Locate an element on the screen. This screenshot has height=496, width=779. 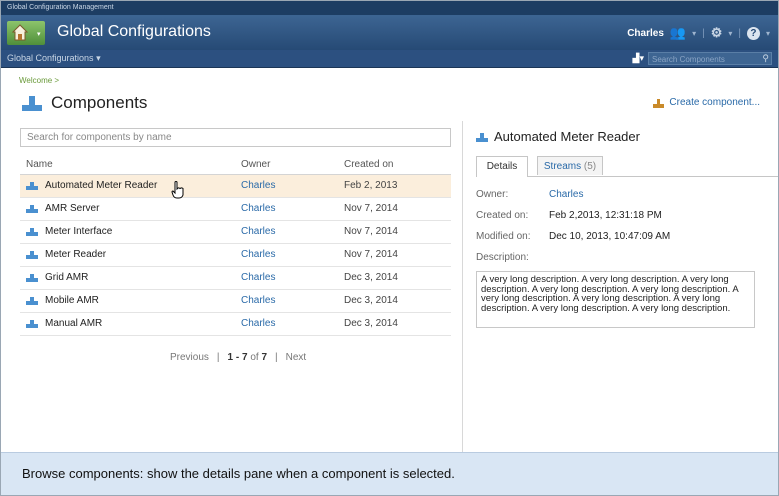
component-filter is located at coordinates (235, 137).